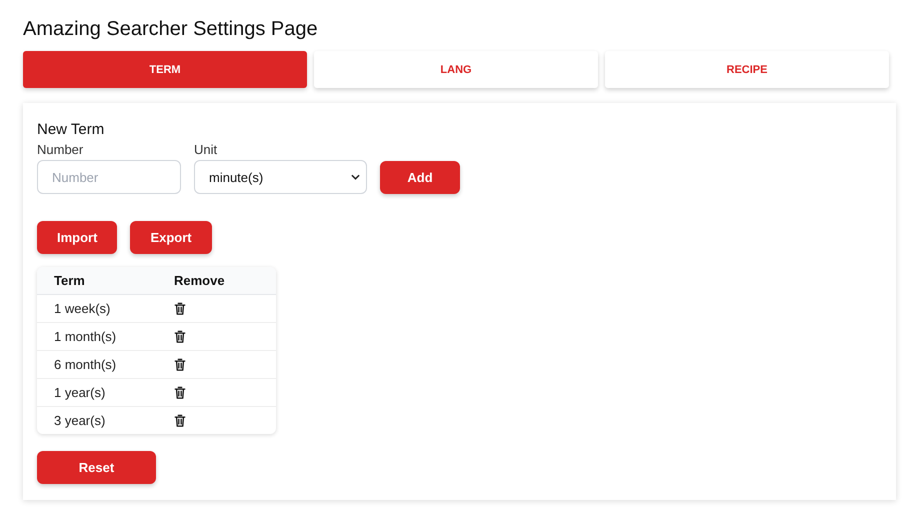  What do you see at coordinates (82, 308) in the screenshot?
I see `table-cell-text: 1 week(s)` at bounding box center [82, 308].